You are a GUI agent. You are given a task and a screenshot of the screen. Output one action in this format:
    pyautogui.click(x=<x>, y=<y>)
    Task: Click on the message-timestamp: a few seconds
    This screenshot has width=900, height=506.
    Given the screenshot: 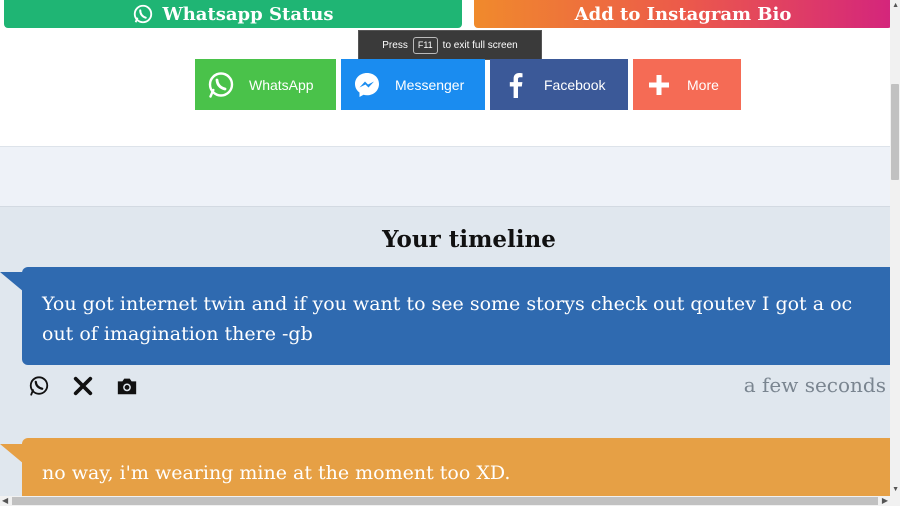 What is the action you would take?
    pyautogui.click(x=814, y=385)
    